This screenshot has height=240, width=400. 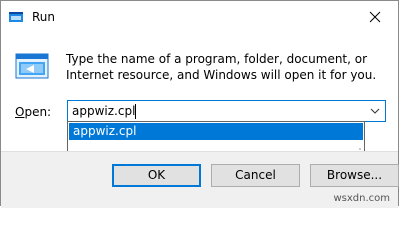 I want to click on open-combobox: appwiz.cpl, so click(x=226, y=111).